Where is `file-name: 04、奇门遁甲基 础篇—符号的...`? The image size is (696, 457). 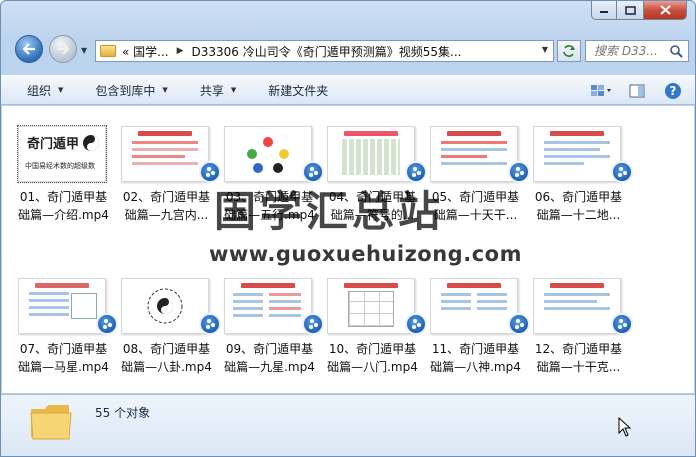 file-name: 04、奇门遁甲基 础篇—符号的... is located at coordinates (372, 206).